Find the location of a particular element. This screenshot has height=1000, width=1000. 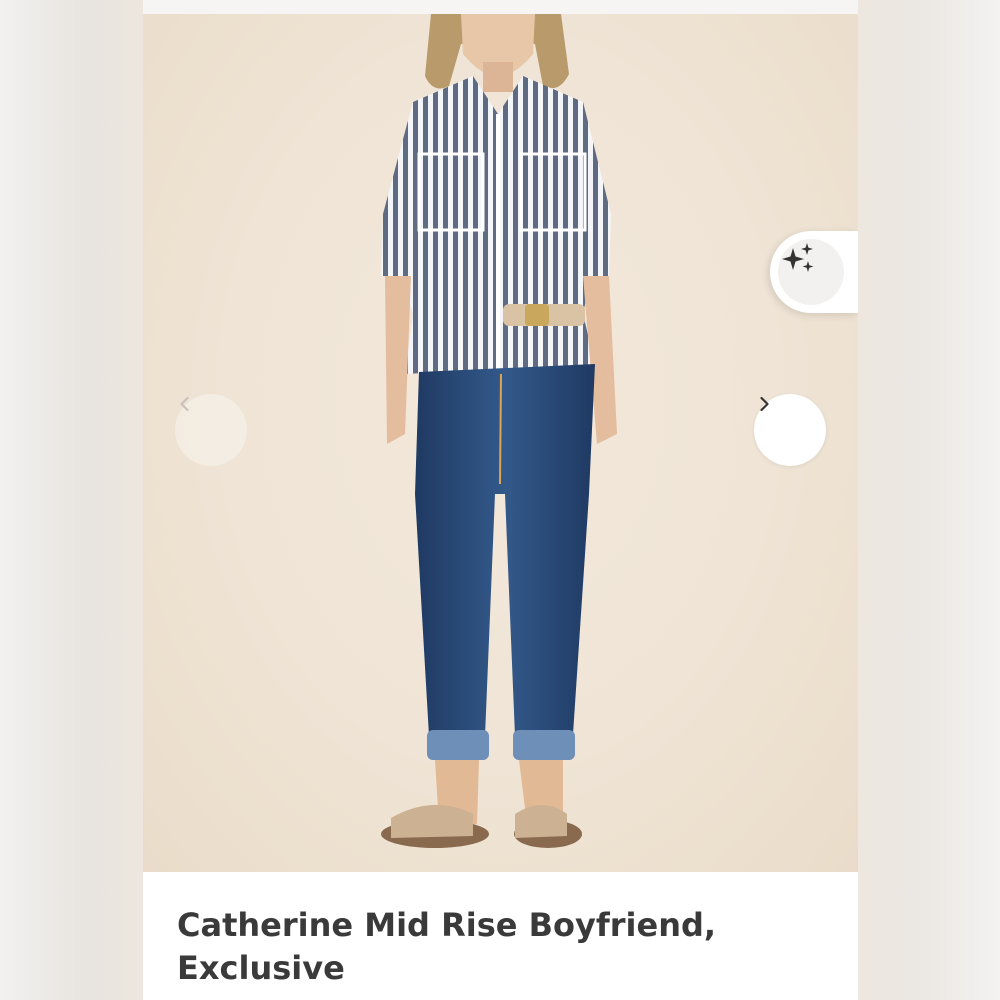

sparkles-icon is located at coordinates (798, 257).